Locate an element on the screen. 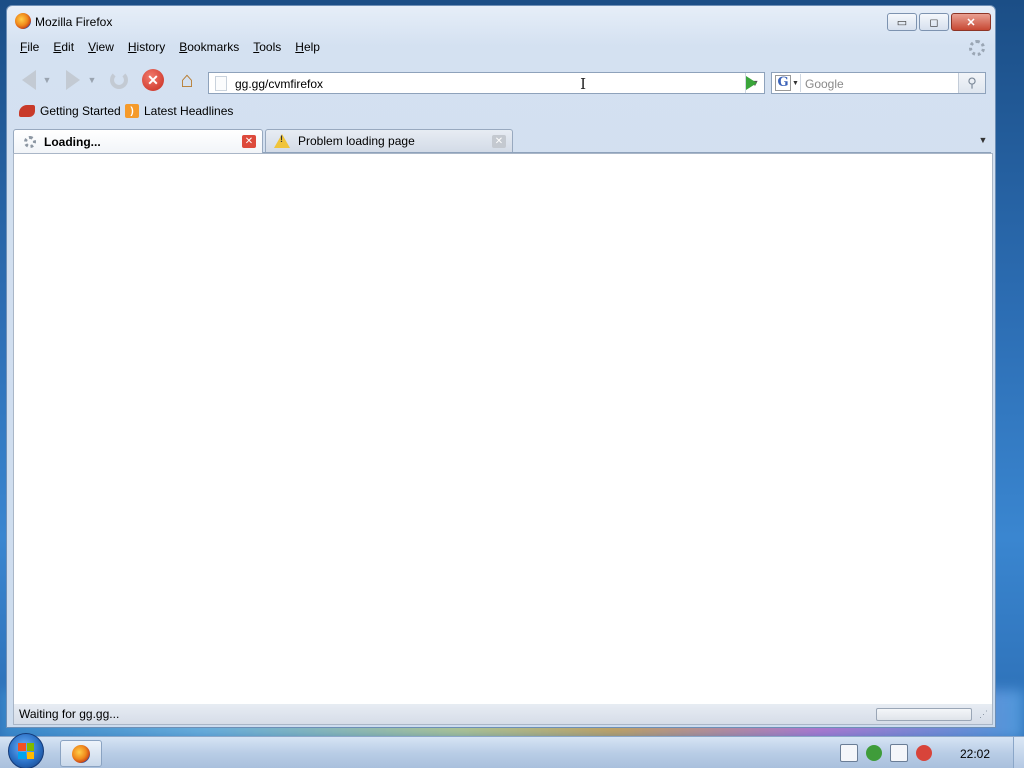 Image resolution: width=1024 pixels, height=768 pixels. home-icon: ⌂ is located at coordinates (187, 79).